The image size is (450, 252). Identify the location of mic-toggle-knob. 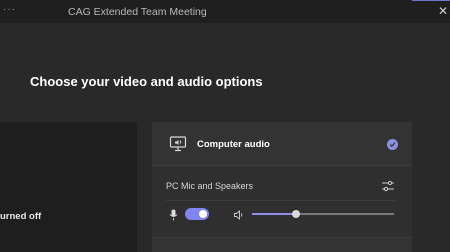
(203, 214).